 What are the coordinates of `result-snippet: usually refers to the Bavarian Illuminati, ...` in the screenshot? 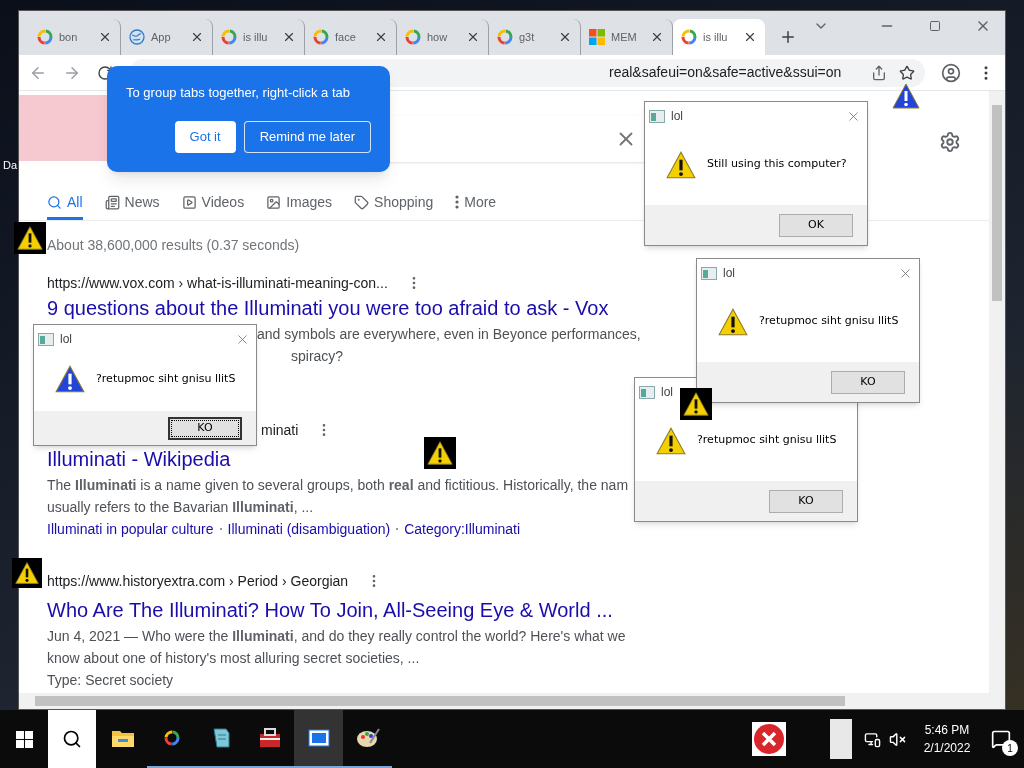 It's located at (180, 507).